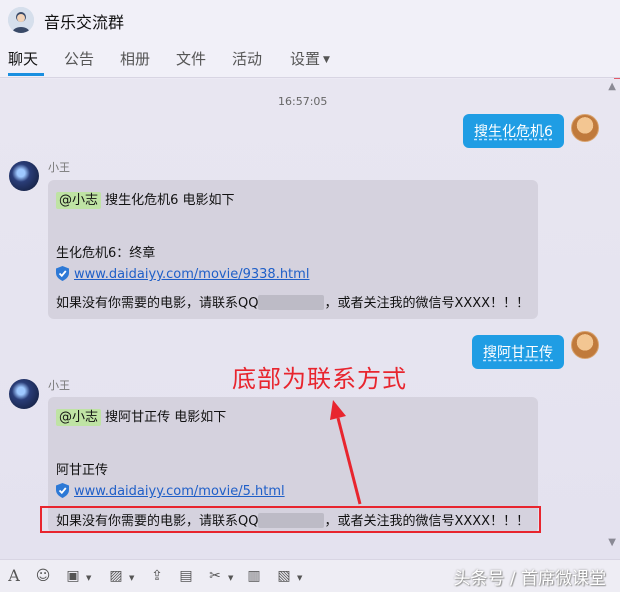 This screenshot has height=592, width=620. I want to click on input-toolbar: A ☺ ▣ ▼ ▨ ▼ ⇪ ▤ ✂ ▼ ▥ ▧ ▼ 头条号 / 首席微课堂, so click(310, 575).